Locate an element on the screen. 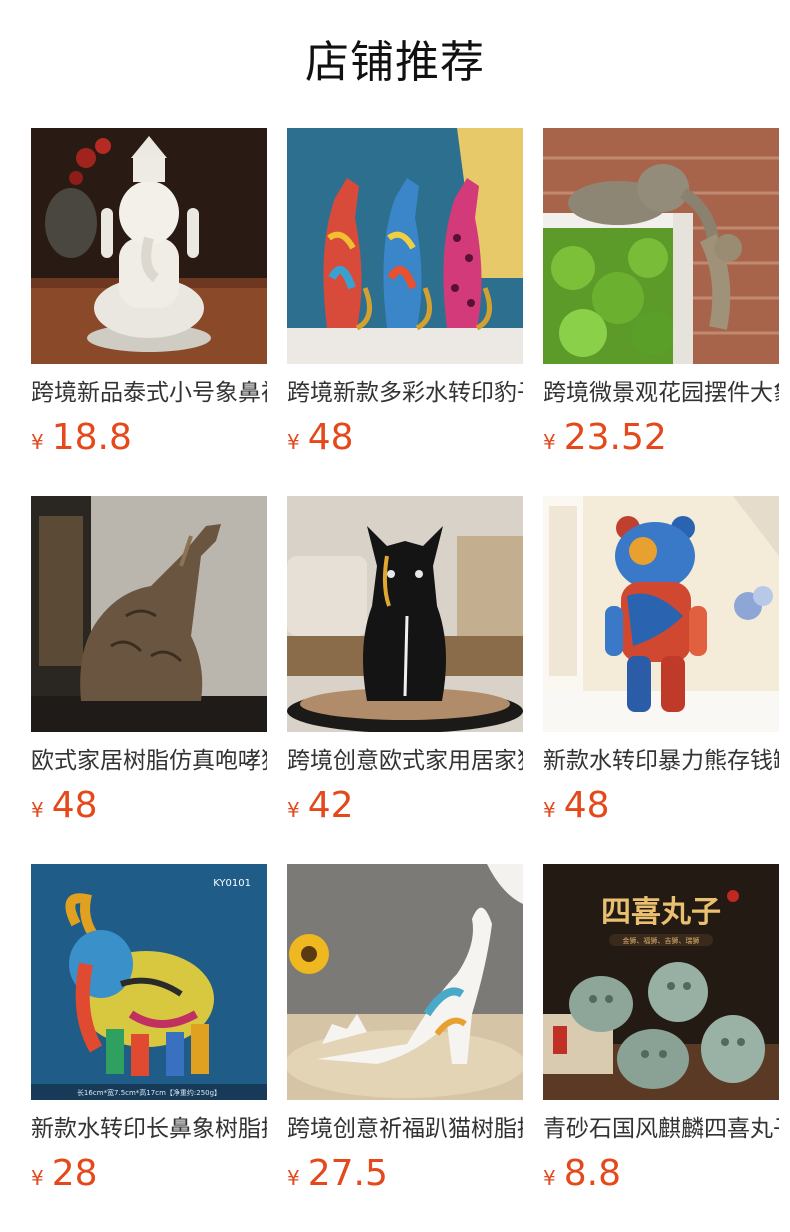  product-card: 欧式家居树脂仿真咆哮狼摆件 ¥48 is located at coordinates (149, 666).